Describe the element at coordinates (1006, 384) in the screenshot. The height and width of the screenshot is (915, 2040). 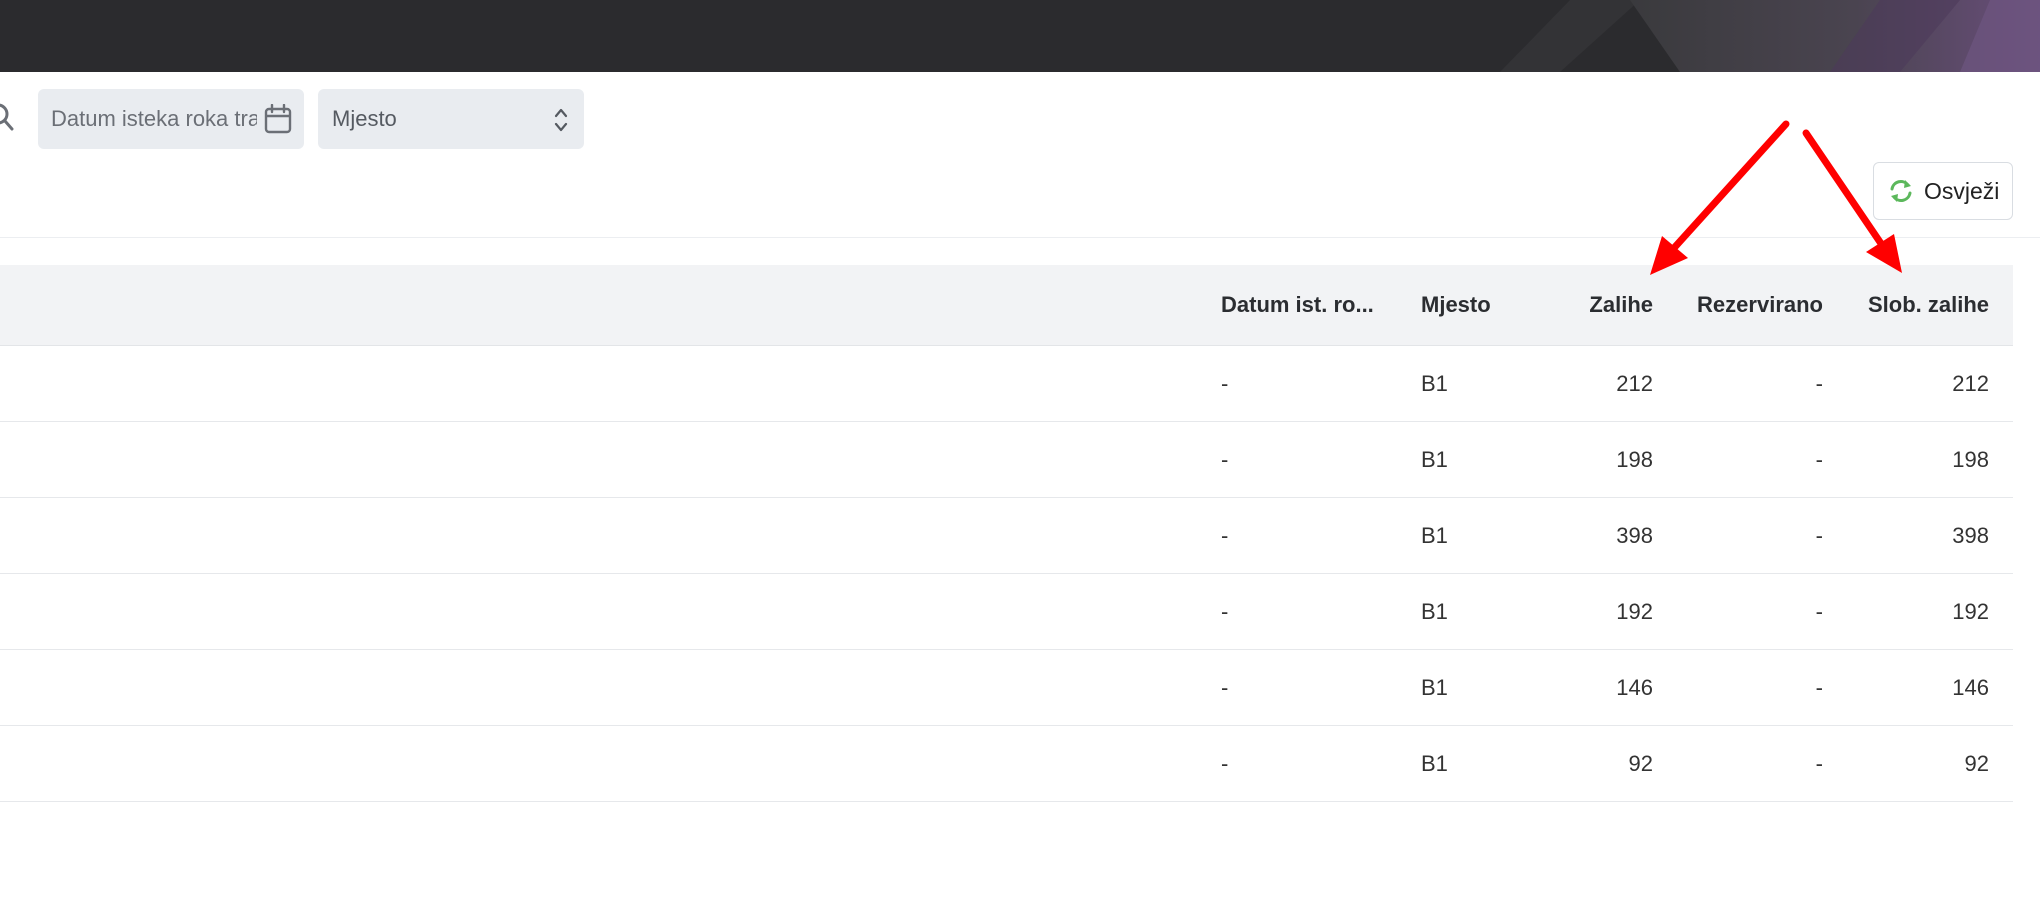
I see `table-row: - B1 212 - 212` at that location.